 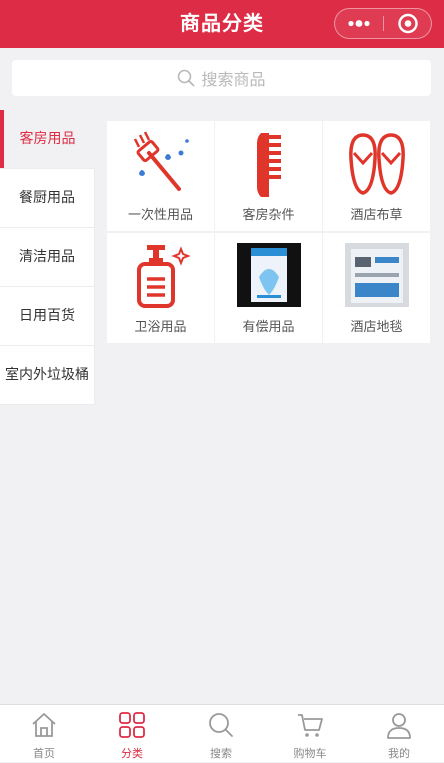 What do you see at coordinates (310, 753) in the screenshot?
I see `tab-label: 购物车` at bounding box center [310, 753].